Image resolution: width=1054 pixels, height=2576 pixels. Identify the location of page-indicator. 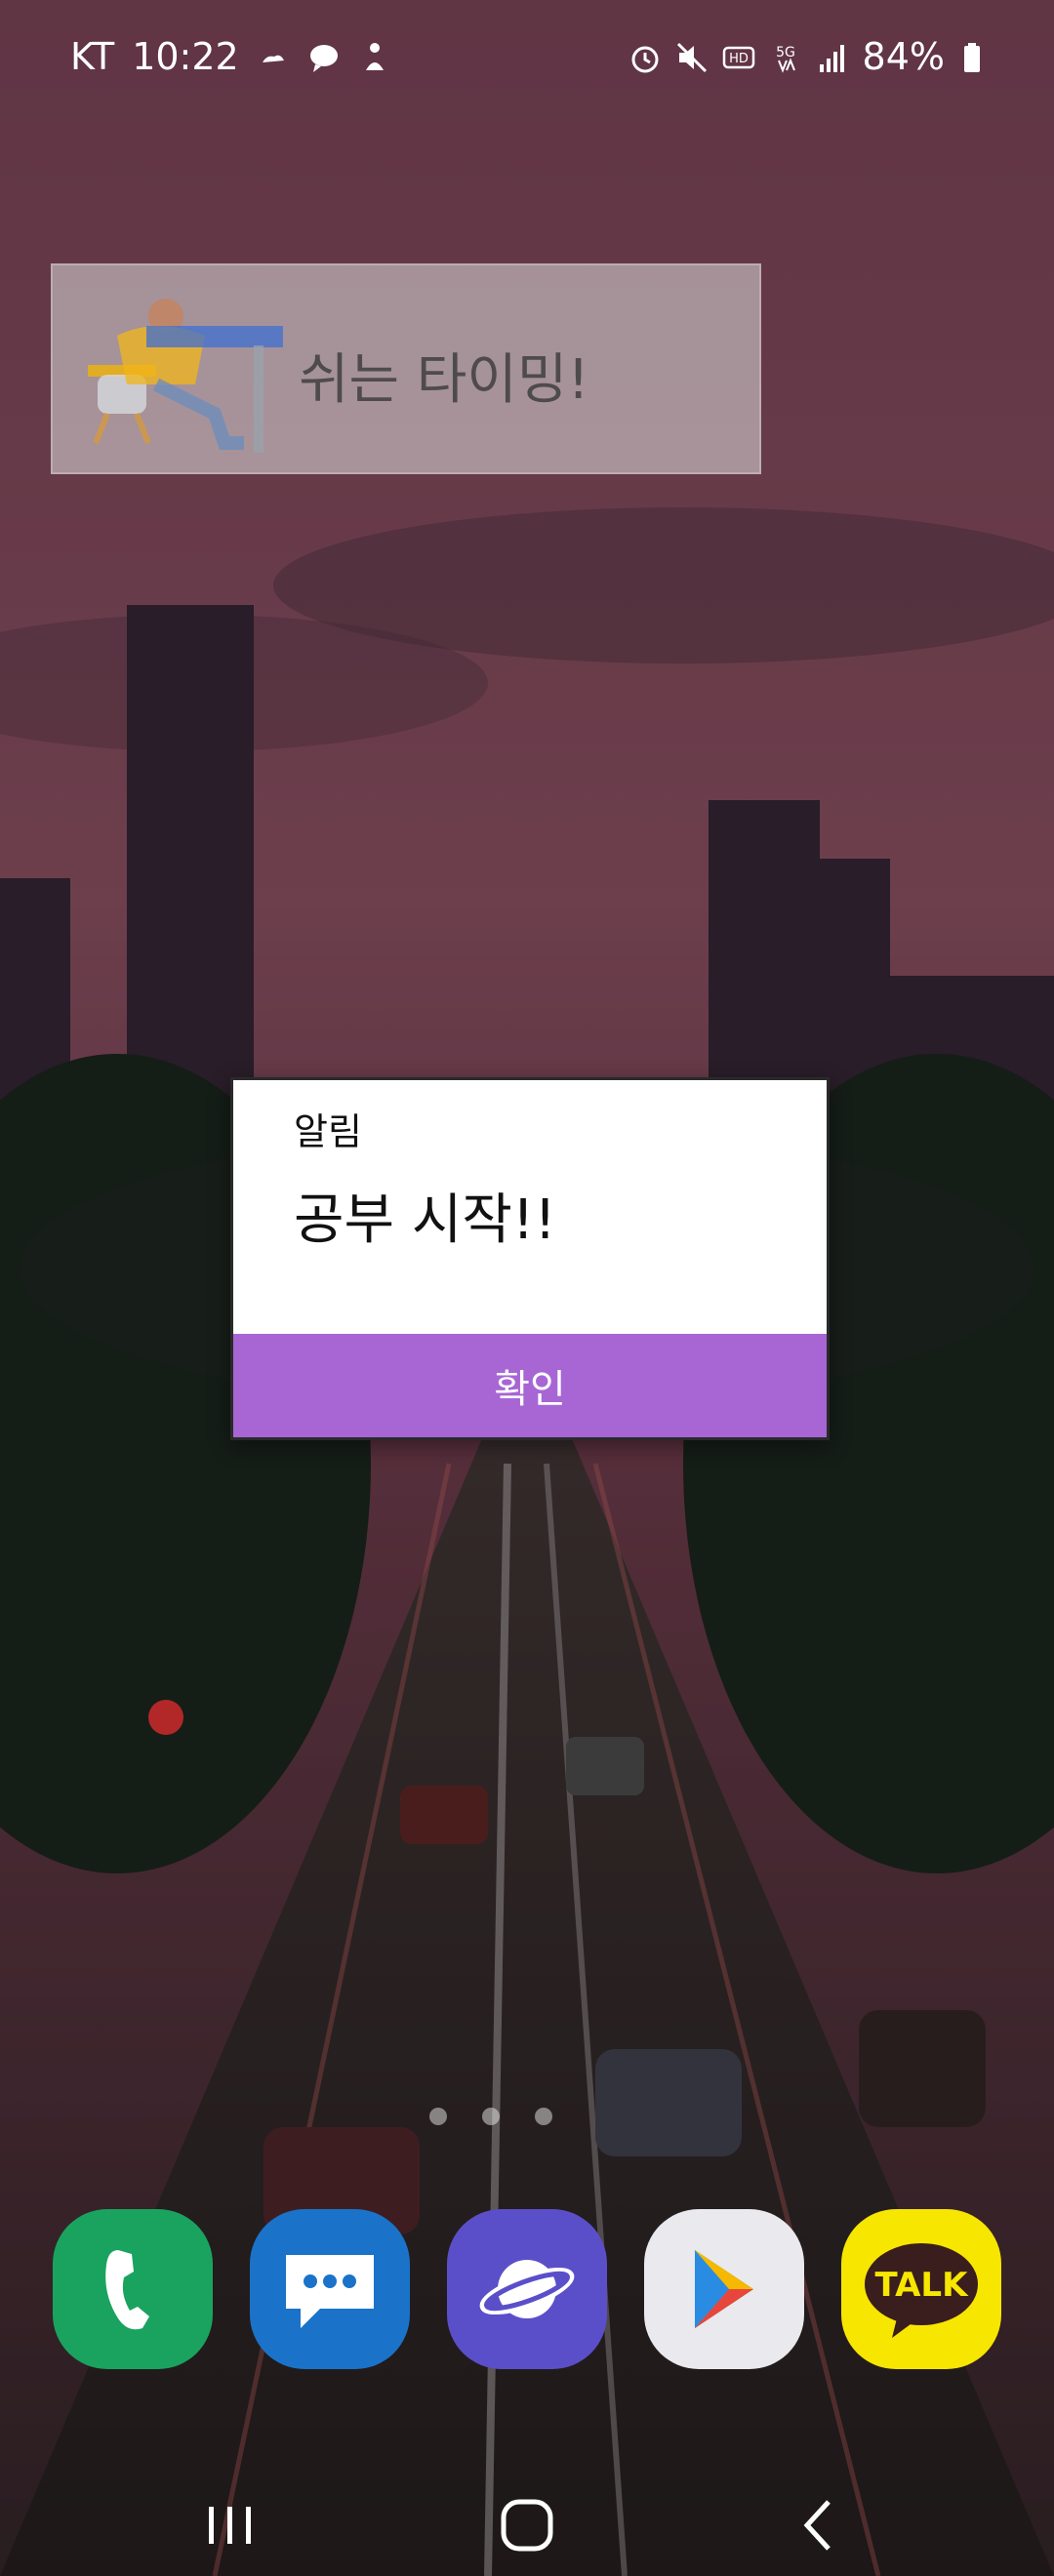
(491, 2116).